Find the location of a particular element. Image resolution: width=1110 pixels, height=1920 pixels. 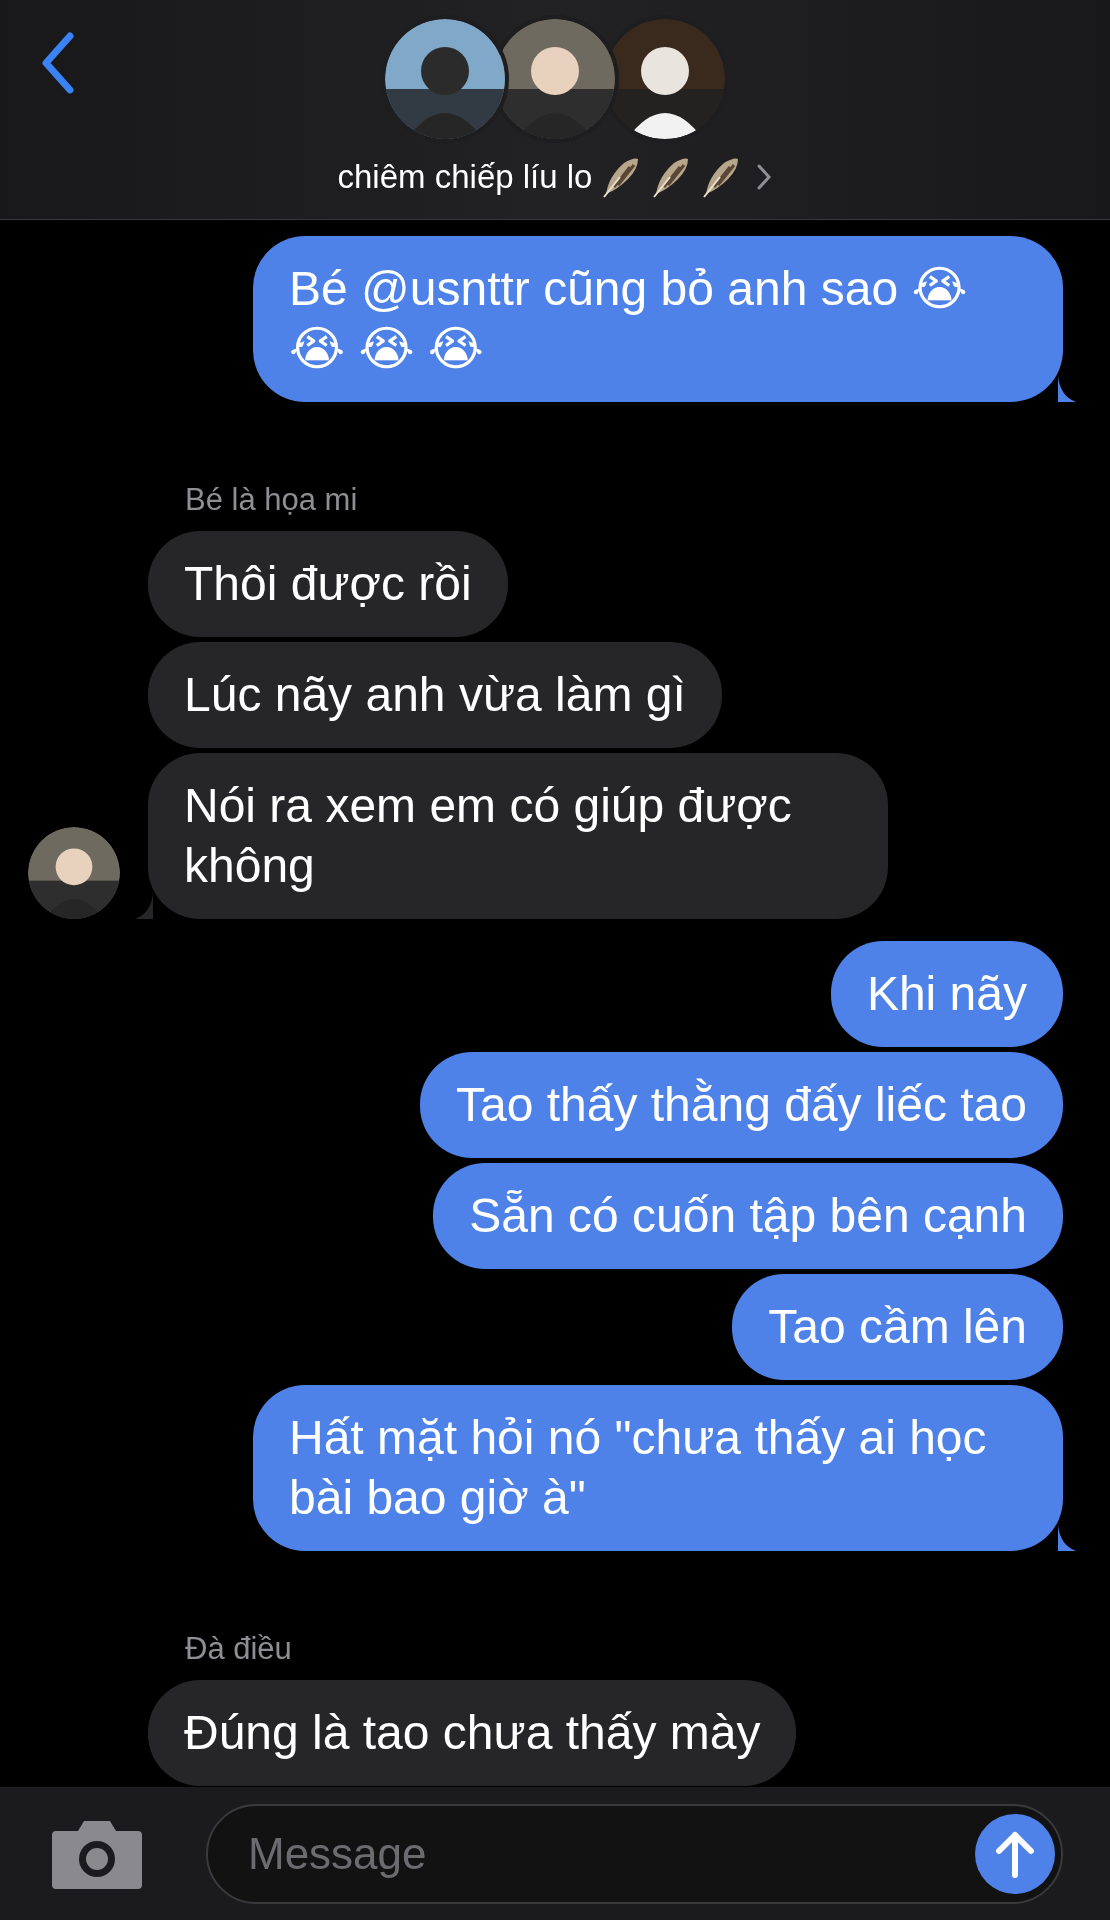

message-bubble: Tao thấy thằng đấy liếc tao is located at coordinates (741, 1105).